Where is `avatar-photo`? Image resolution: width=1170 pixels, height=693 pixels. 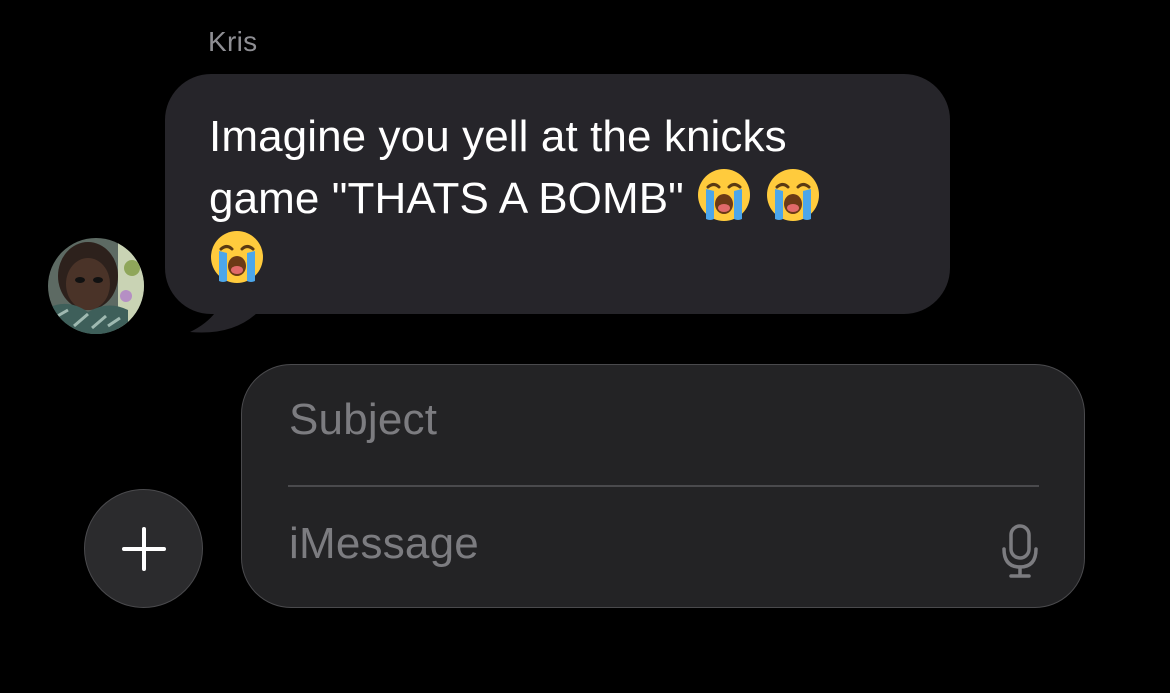
avatar-photo is located at coordinates (96, 286).